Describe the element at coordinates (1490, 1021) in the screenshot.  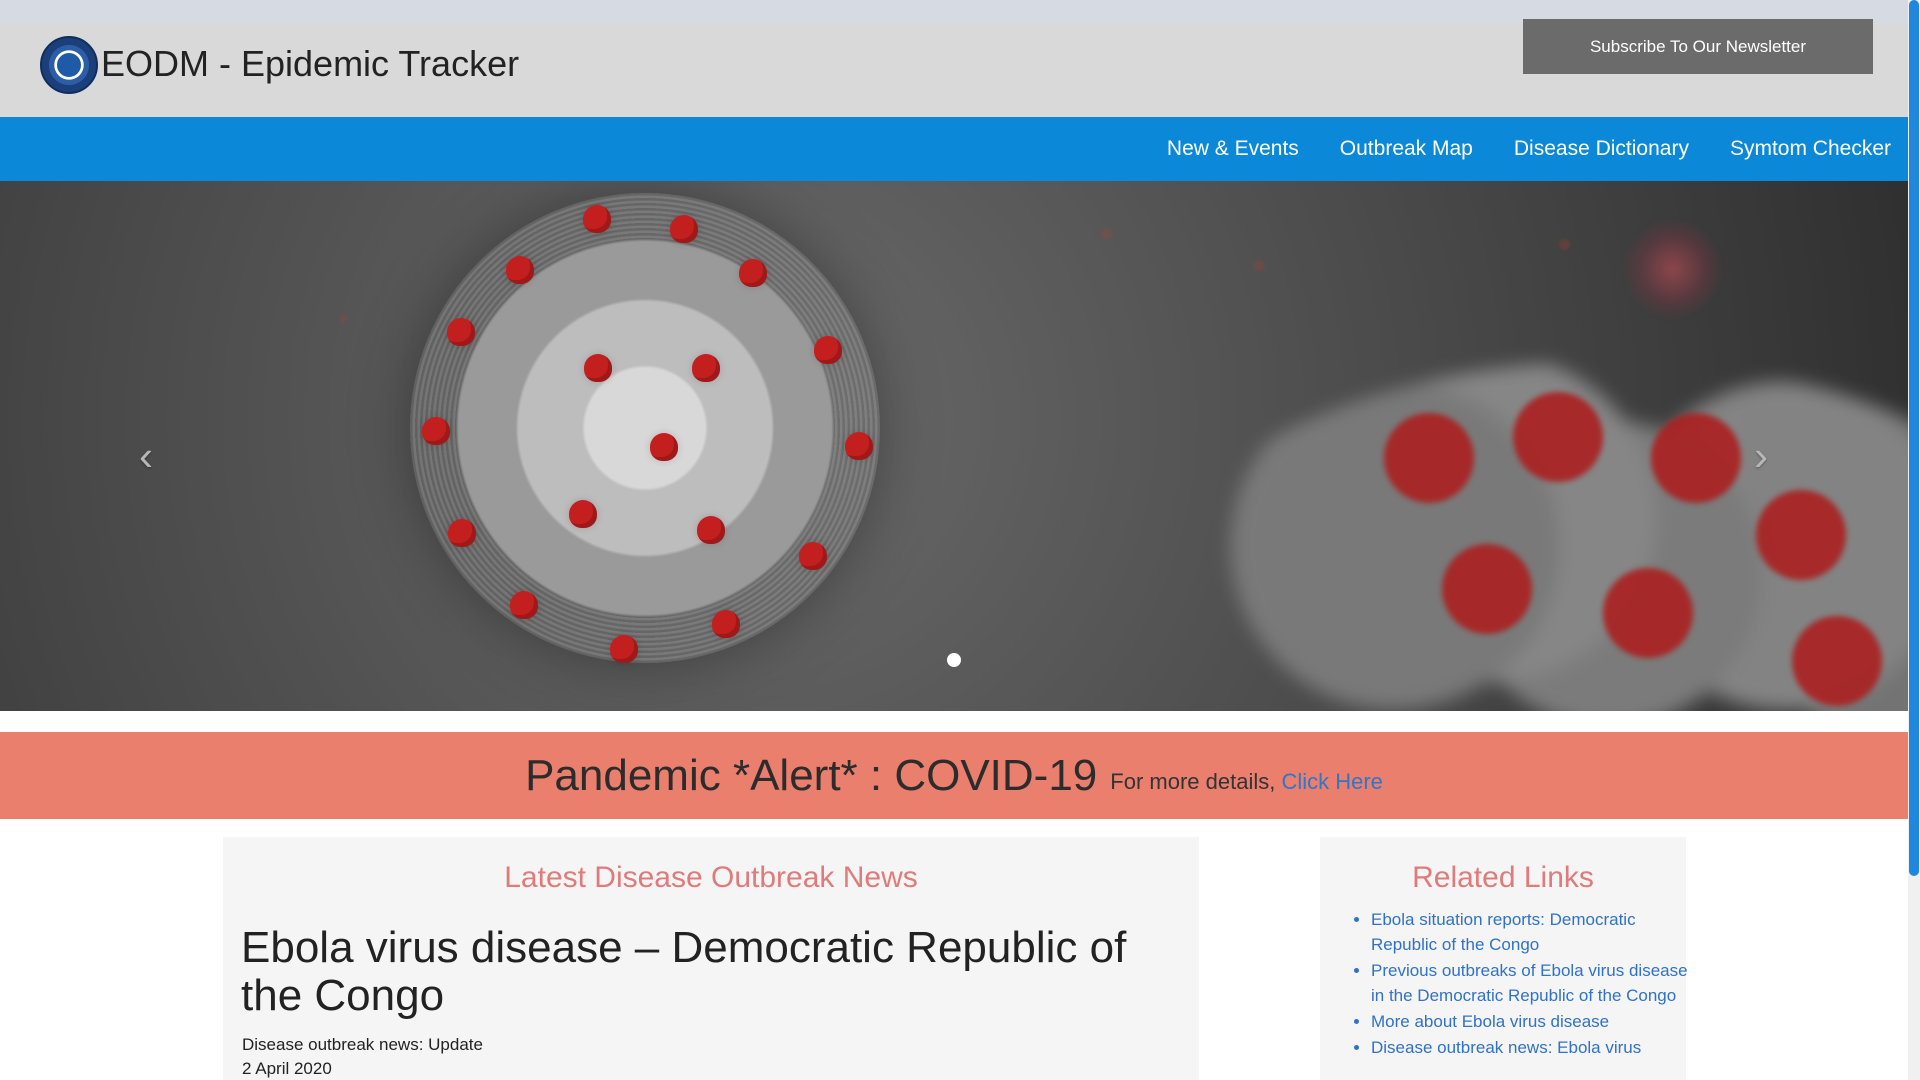
I see `related-link: More about Ebola virus disease` at that location.